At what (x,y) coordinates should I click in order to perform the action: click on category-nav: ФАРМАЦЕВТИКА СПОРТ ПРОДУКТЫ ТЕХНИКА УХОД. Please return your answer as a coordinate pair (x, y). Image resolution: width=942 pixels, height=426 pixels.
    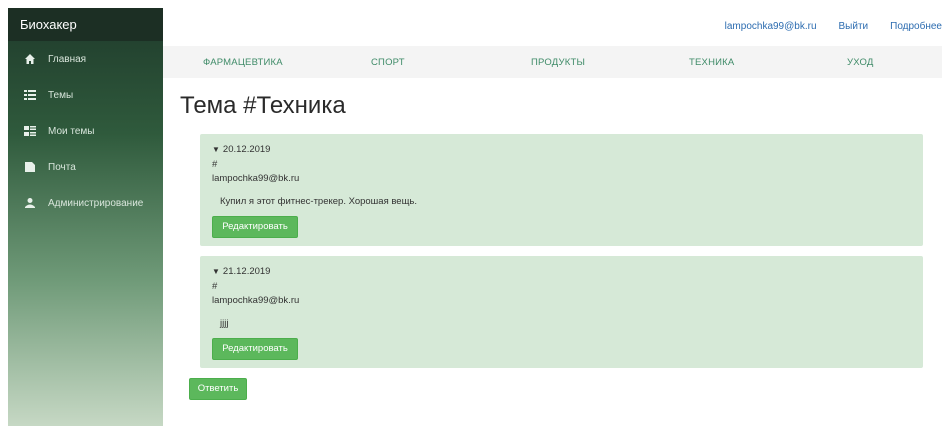
    Looking at the image, I should click on (552, 62).